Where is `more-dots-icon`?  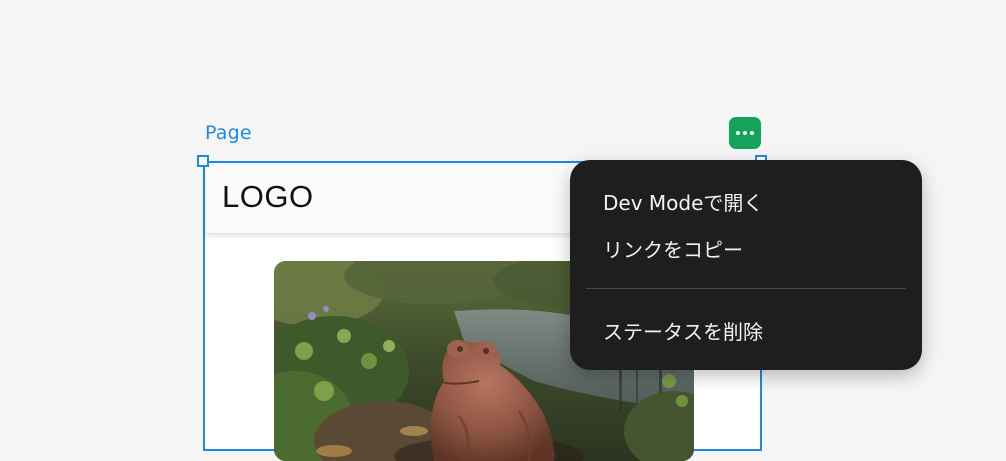 more-dots-icon is located at coordinates (745, 133).